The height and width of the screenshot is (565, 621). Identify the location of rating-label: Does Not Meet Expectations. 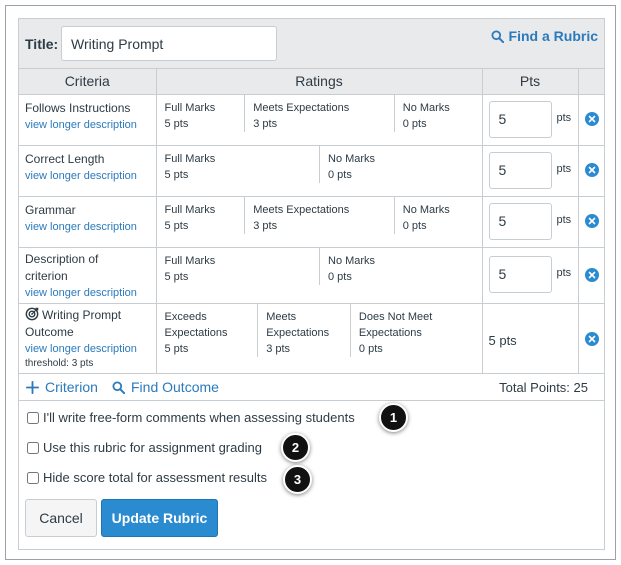
(395, 324).